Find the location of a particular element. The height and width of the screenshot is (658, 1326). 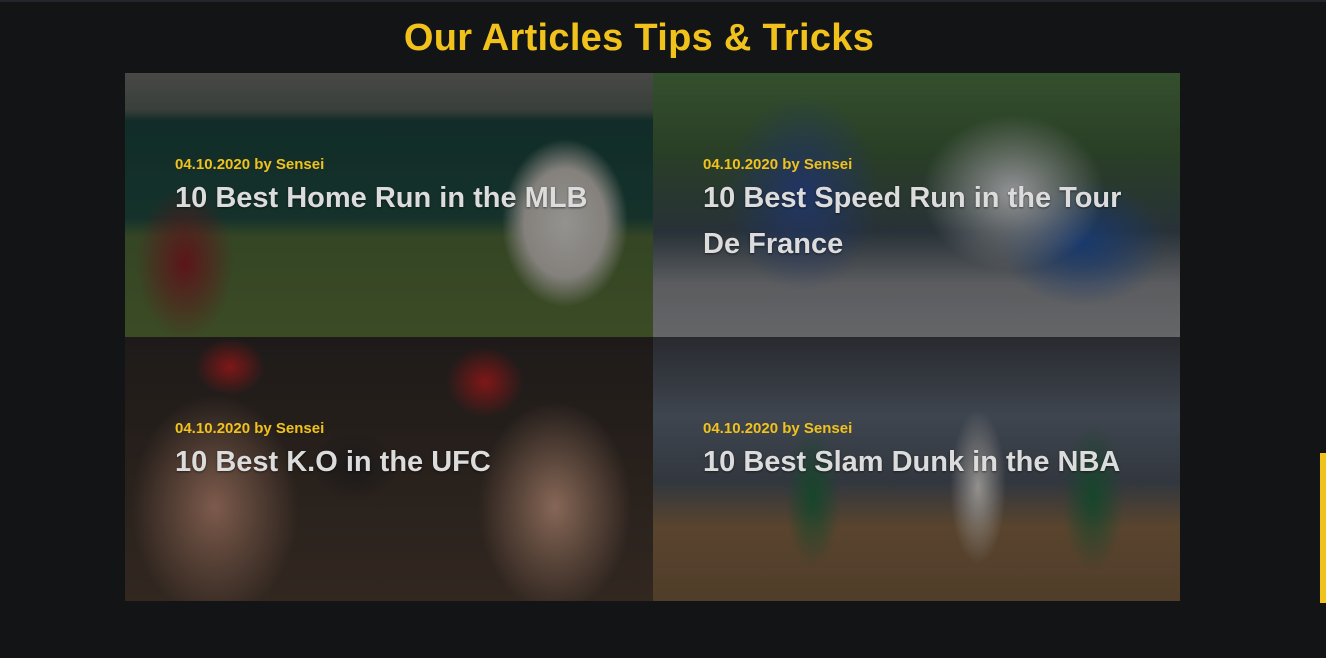

section-title: Our Articles Tips & Tricks is located at coordinates (639, 38).